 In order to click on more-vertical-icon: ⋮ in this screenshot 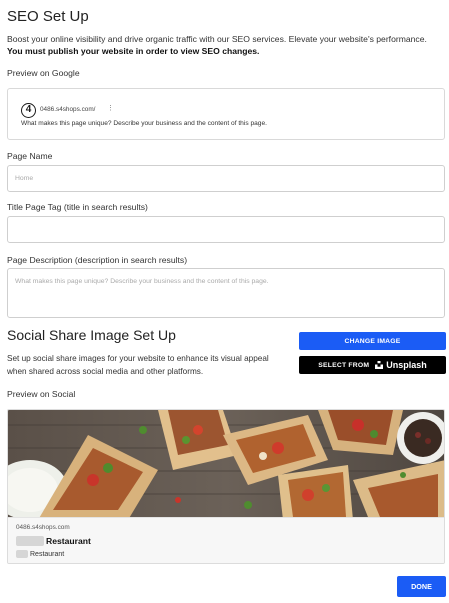, I will do `click(110, 108)`.